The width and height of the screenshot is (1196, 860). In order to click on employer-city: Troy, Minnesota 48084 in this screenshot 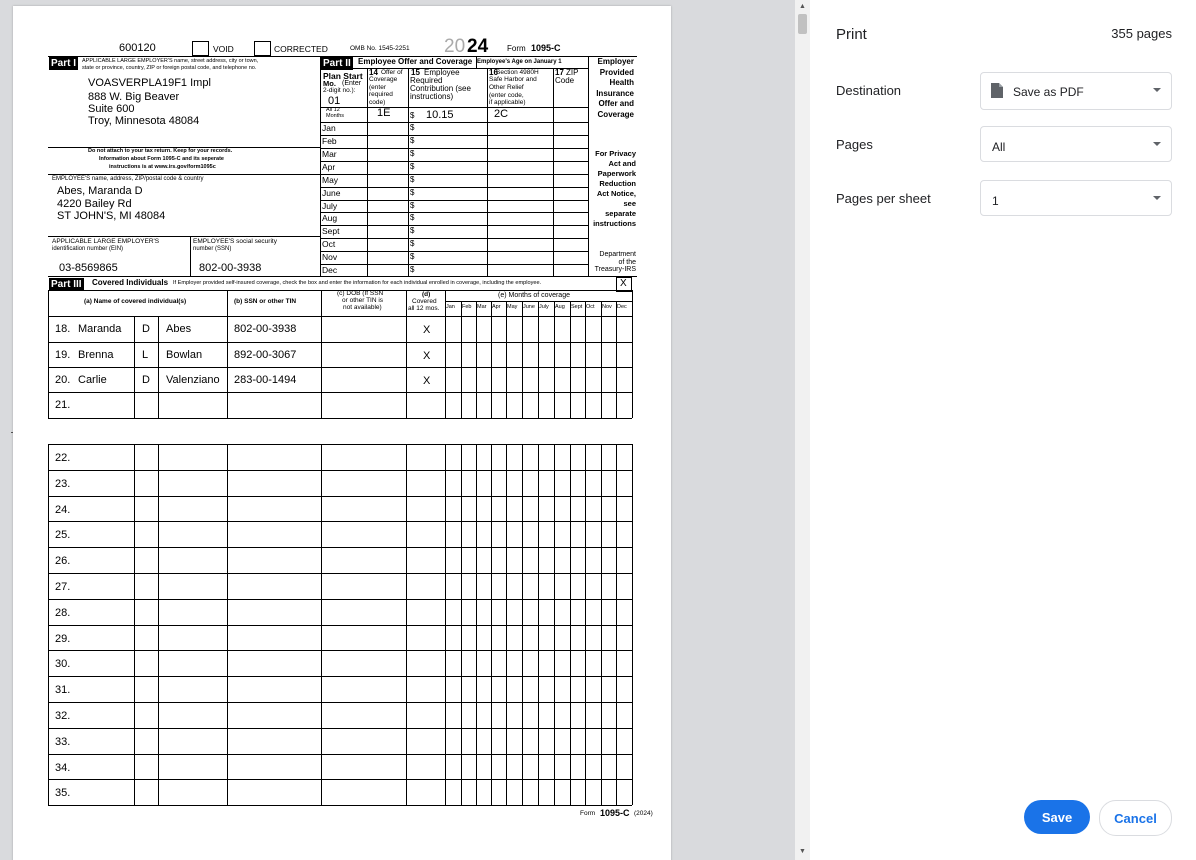, I will do `click(144, 121)`.